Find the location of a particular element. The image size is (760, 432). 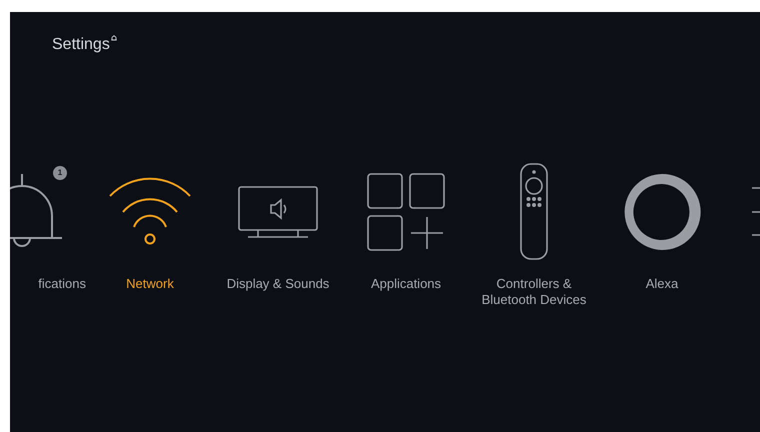

menu-item-label: Applications is located at coordinates (406, 284).